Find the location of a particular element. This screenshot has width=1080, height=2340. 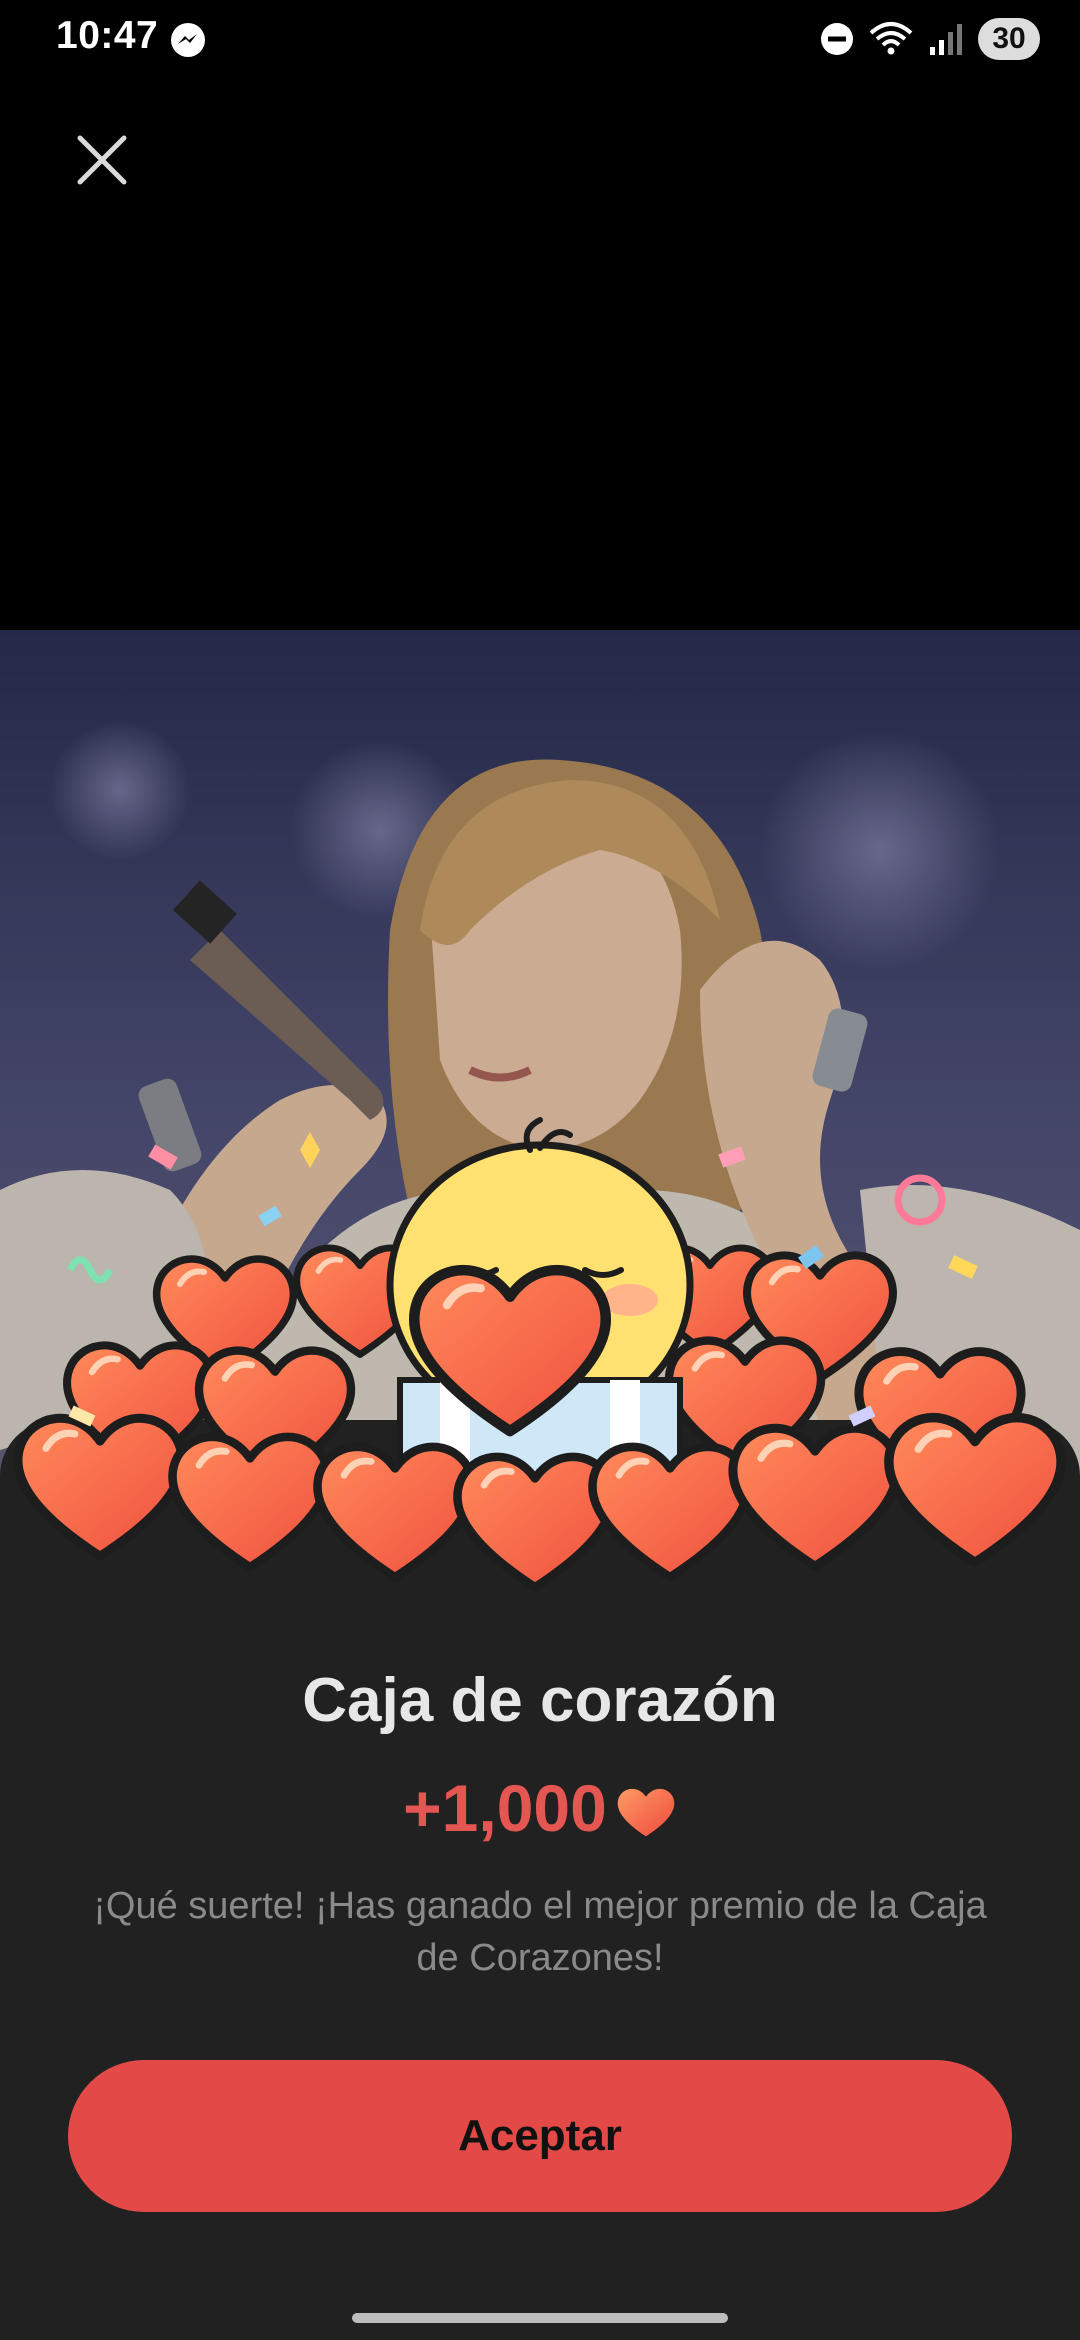

reward-title: Caja de corazón is located at coordinates (540, 1700).